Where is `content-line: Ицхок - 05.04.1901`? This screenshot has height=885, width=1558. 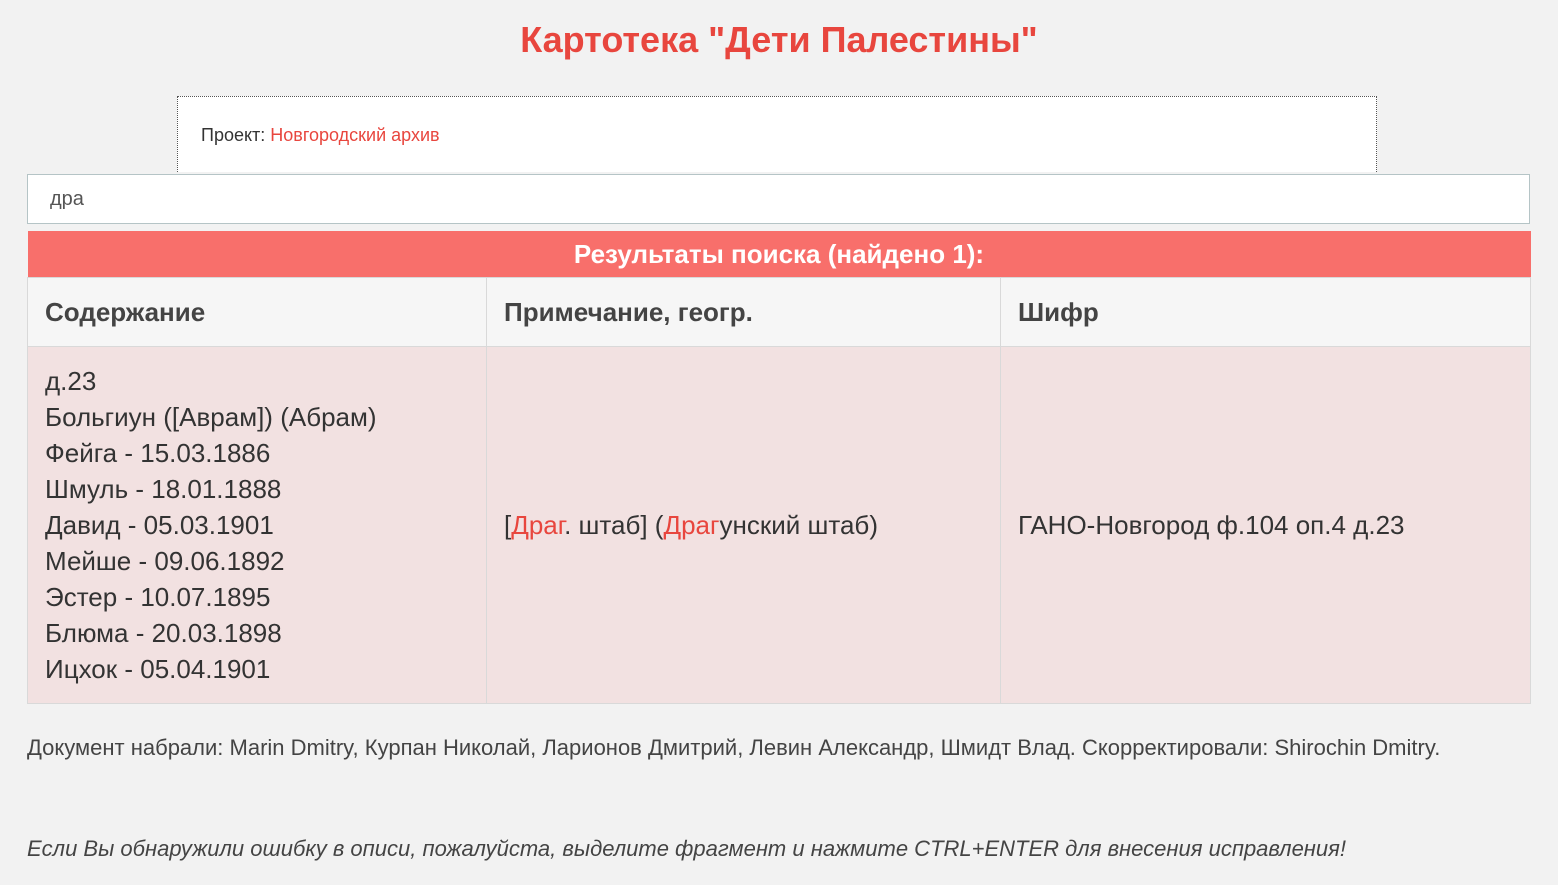
content-line: Ицхок - 05.04.1901 is located at coordinates (158, 669).